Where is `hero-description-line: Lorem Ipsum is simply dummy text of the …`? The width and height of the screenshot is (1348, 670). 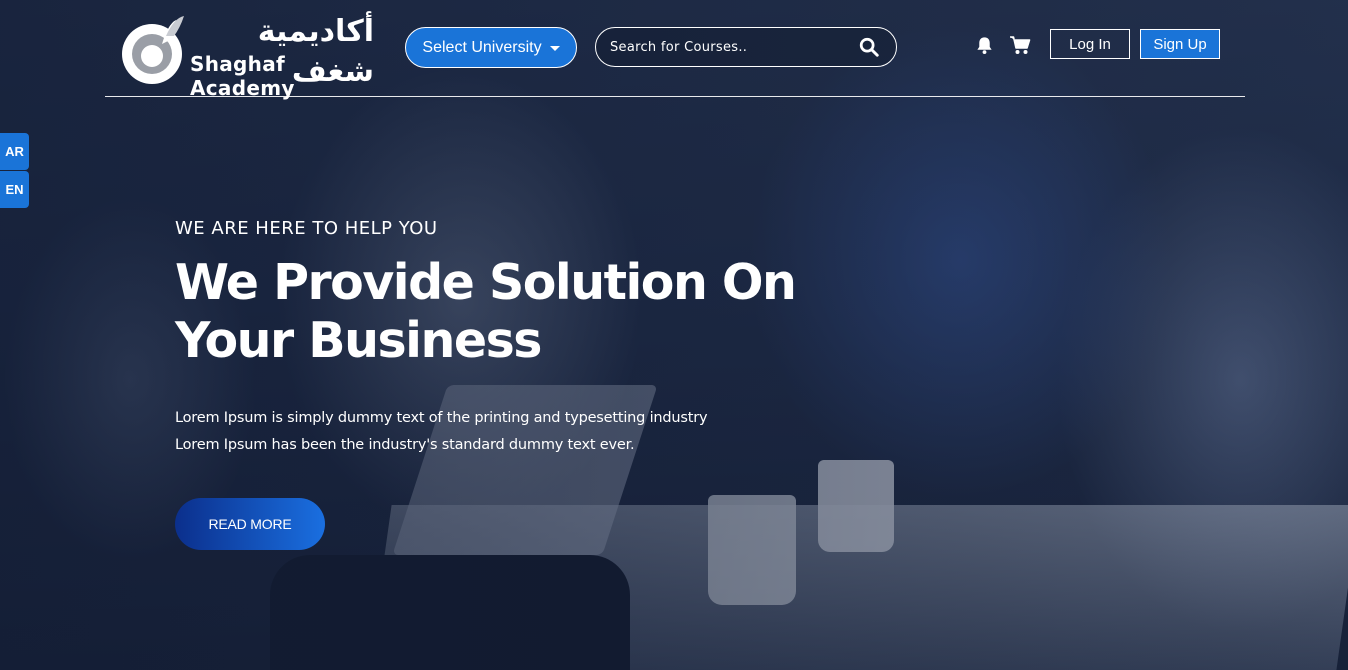
hero-description-line: Lorem Ipsum is simply dummy text of the … is located at coordinates (441, 418).